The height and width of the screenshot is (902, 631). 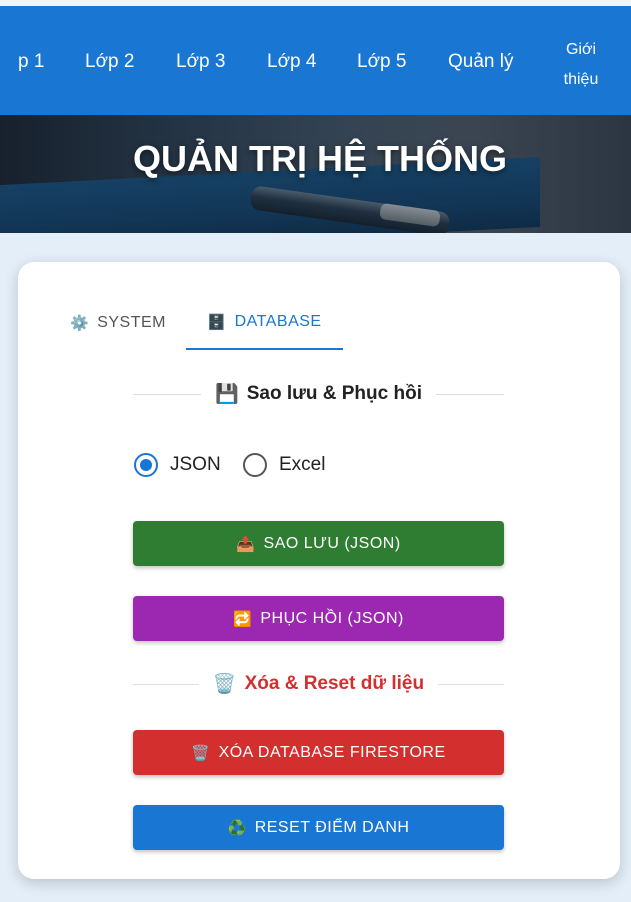 I want to click on backup-button: 📤 SAO LƯU (JSON), so click(x=318, y=543).